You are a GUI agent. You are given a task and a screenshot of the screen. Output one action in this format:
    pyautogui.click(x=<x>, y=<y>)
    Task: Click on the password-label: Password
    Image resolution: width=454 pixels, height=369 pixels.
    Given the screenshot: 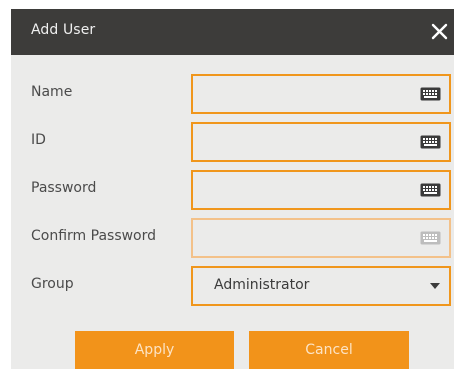 What is the action you would take?
    pyautogui.click(x=64, y=188)
    